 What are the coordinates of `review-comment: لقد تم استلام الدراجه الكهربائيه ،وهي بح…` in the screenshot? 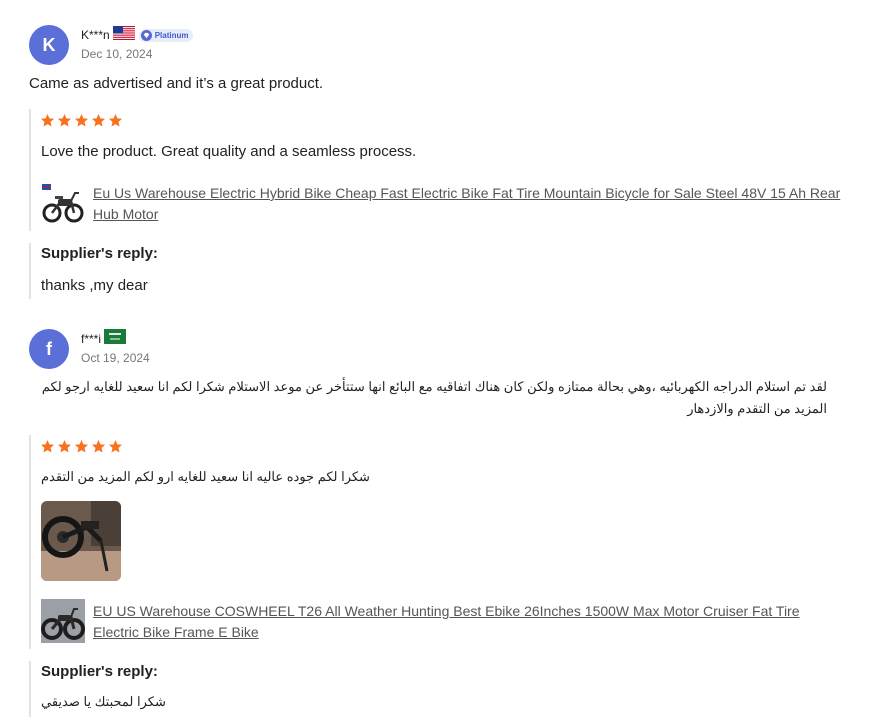 It's located at (434, 397).